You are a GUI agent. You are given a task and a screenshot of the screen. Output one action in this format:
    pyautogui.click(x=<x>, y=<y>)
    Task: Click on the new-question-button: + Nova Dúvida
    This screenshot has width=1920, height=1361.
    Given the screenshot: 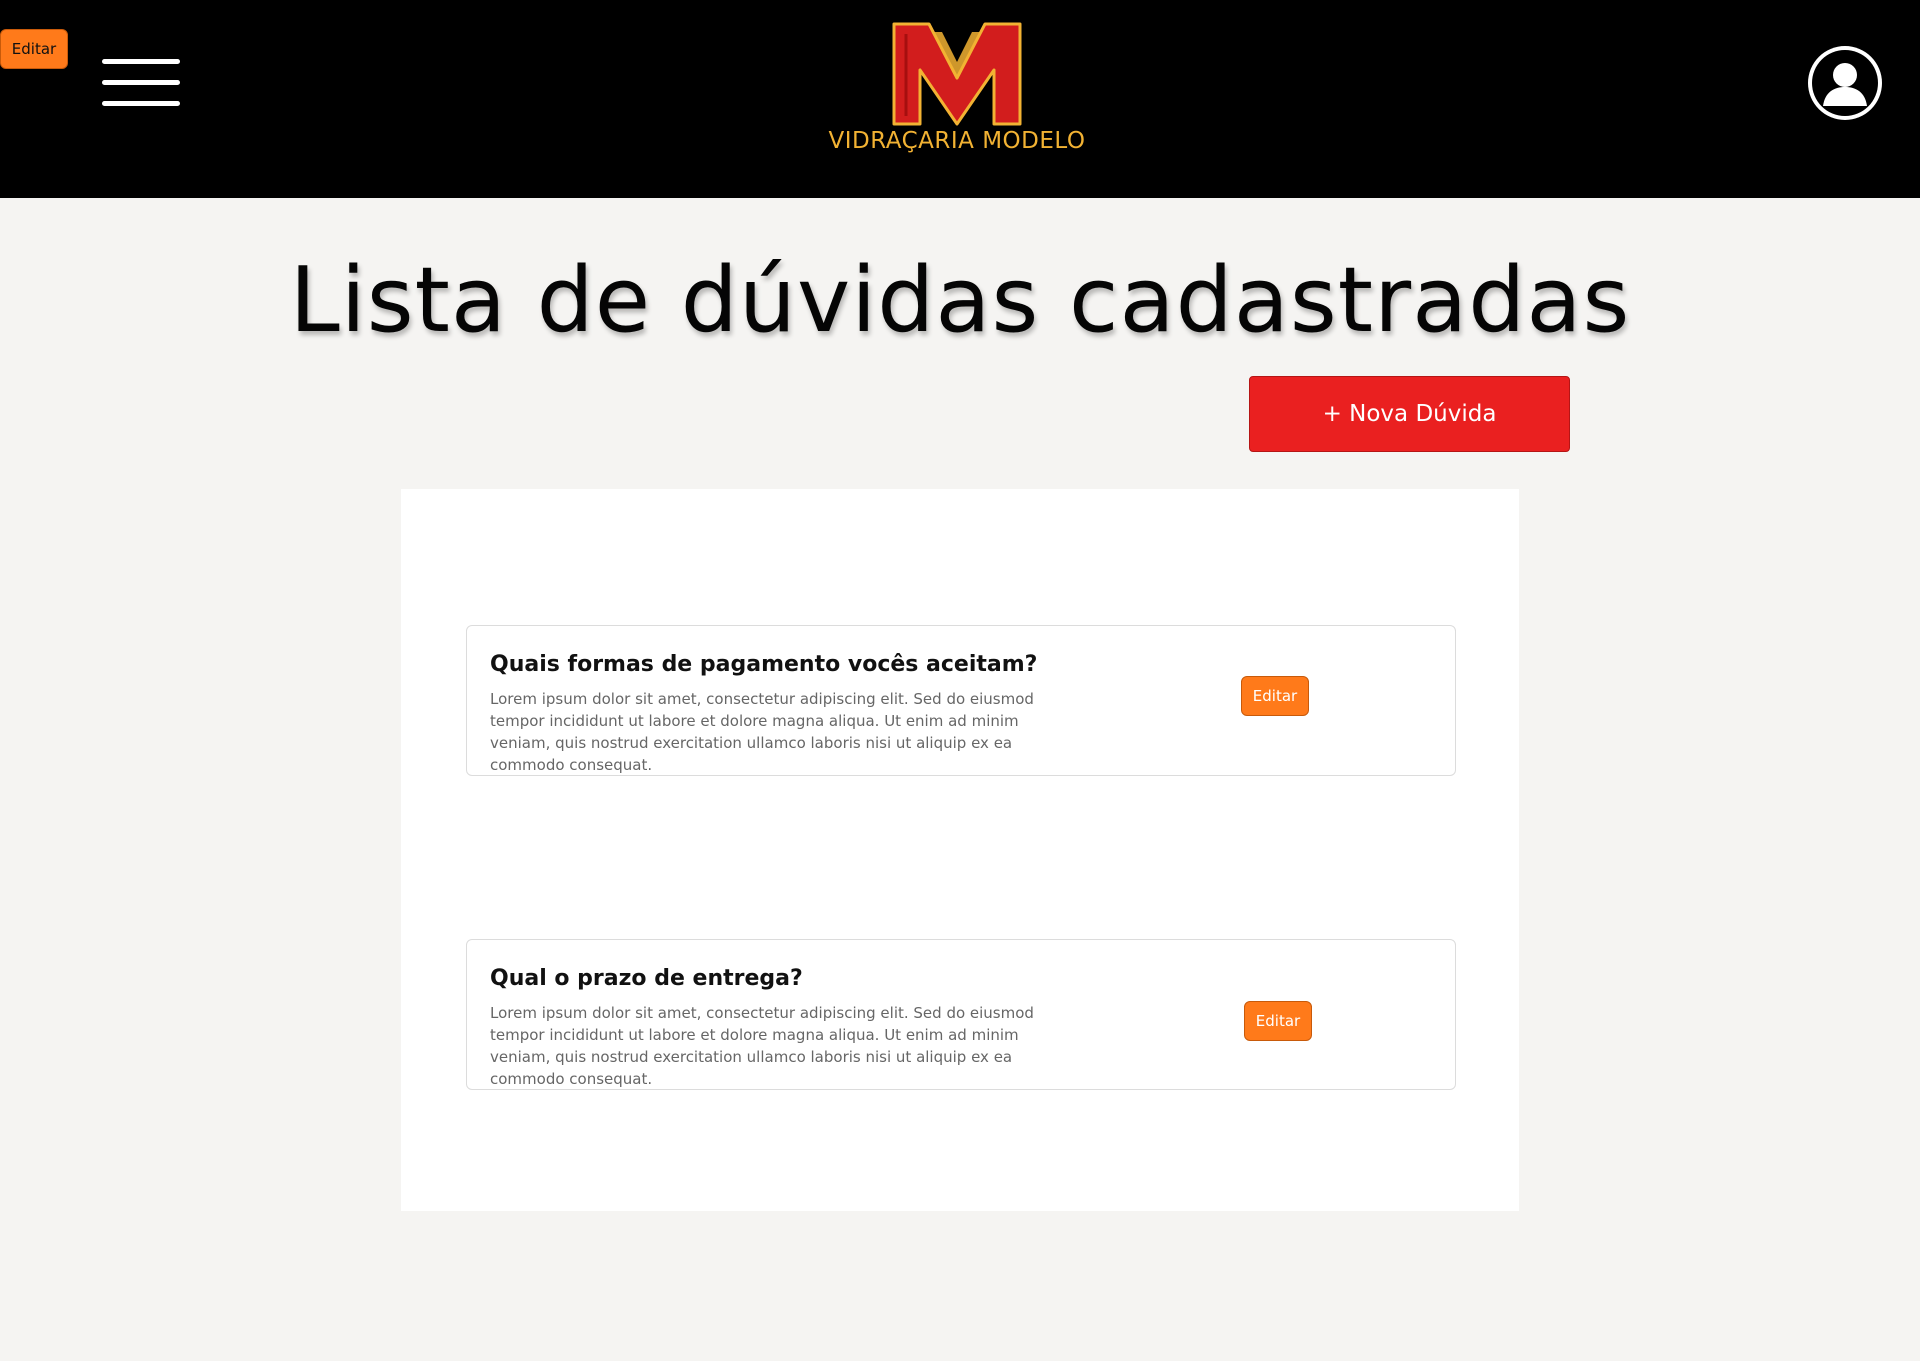 What is the action you would take?
    pyautogui.click(x=1409, y=414)
    